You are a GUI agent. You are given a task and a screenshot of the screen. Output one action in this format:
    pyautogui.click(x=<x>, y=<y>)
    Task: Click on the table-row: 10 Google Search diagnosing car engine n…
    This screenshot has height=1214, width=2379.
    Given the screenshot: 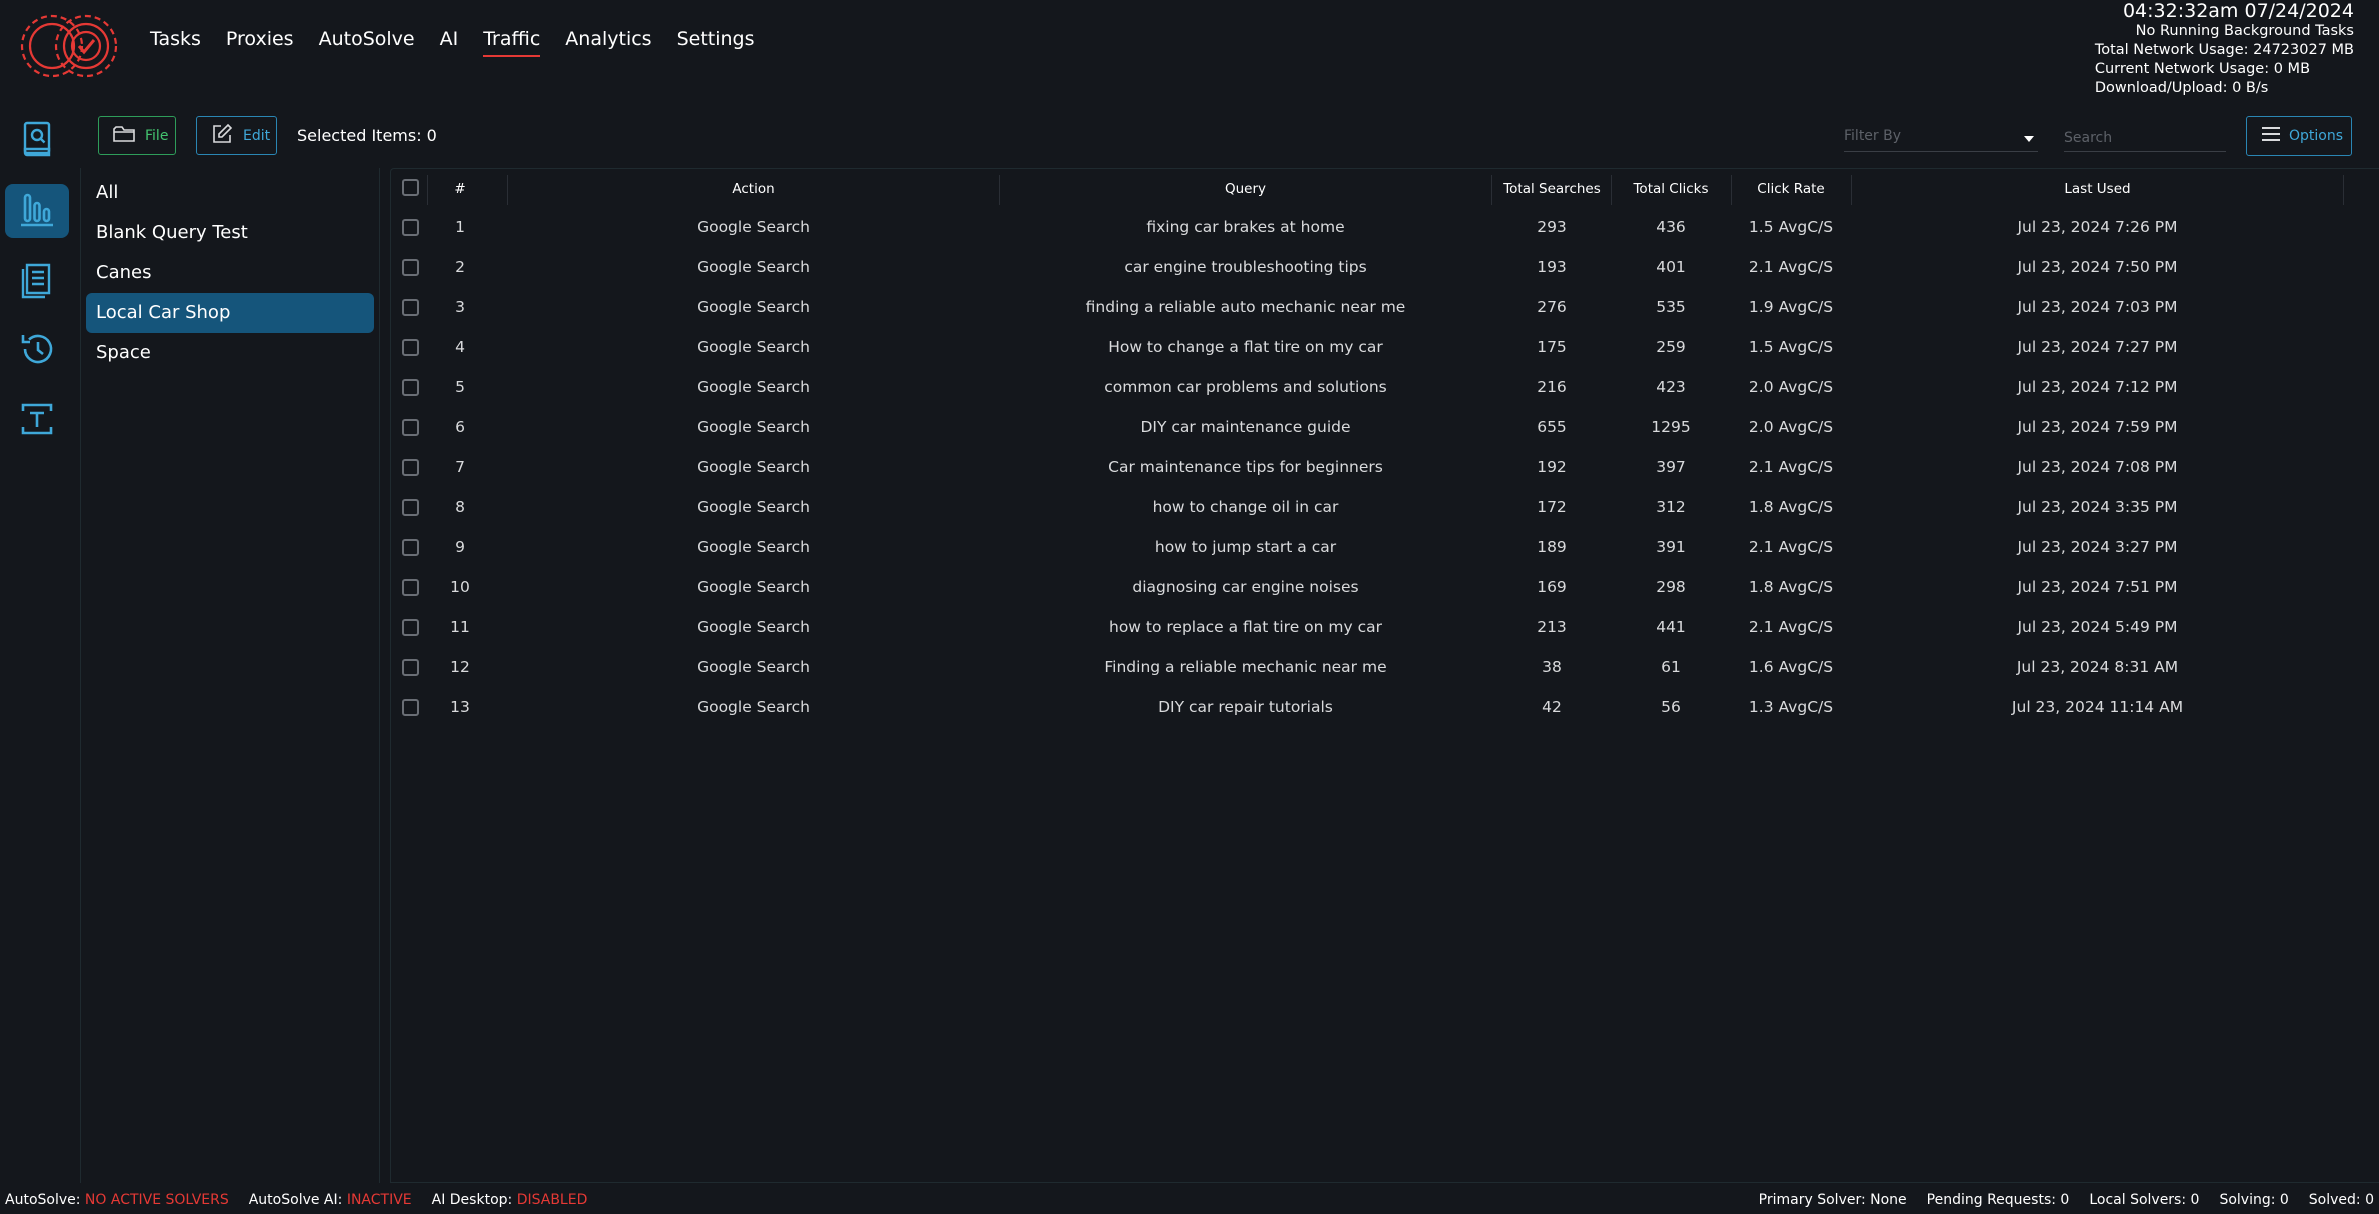 What is the action you would take?
    pyautogui.click(x=1385, y=589)
    